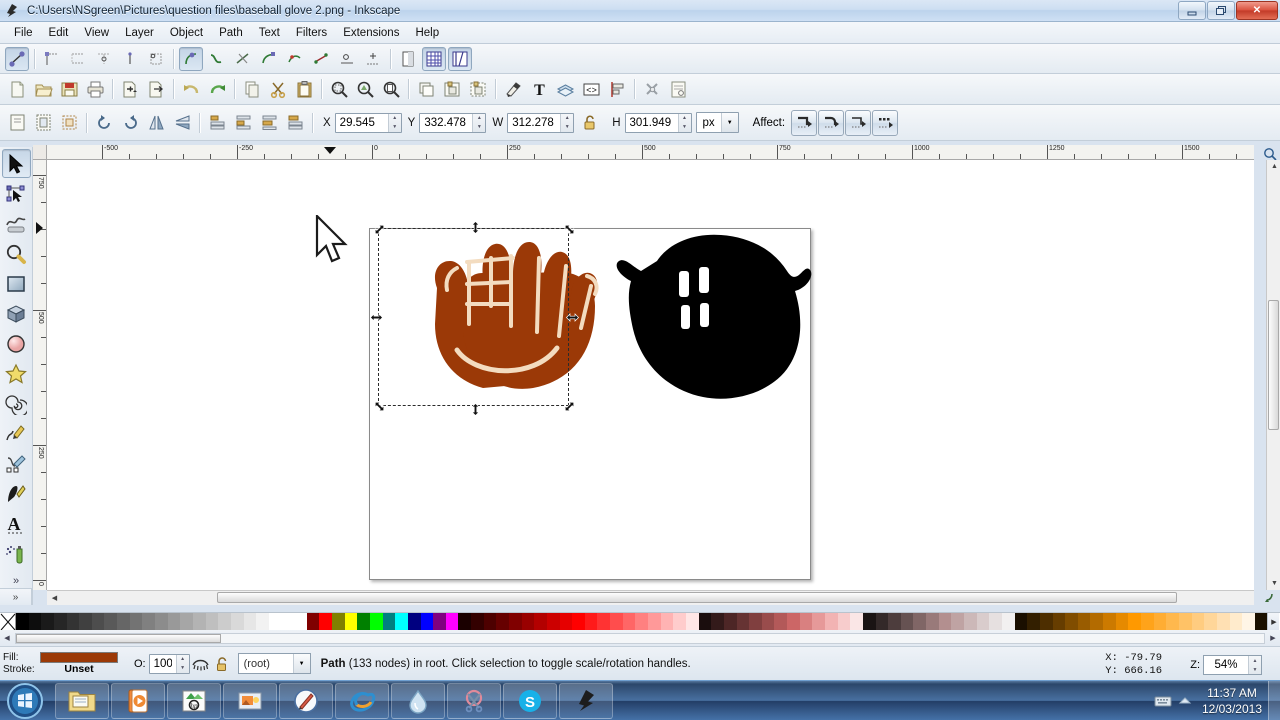  Describe the element at coordinates (69, 123) in the screenshot. I see `deselect-icon` at that location.